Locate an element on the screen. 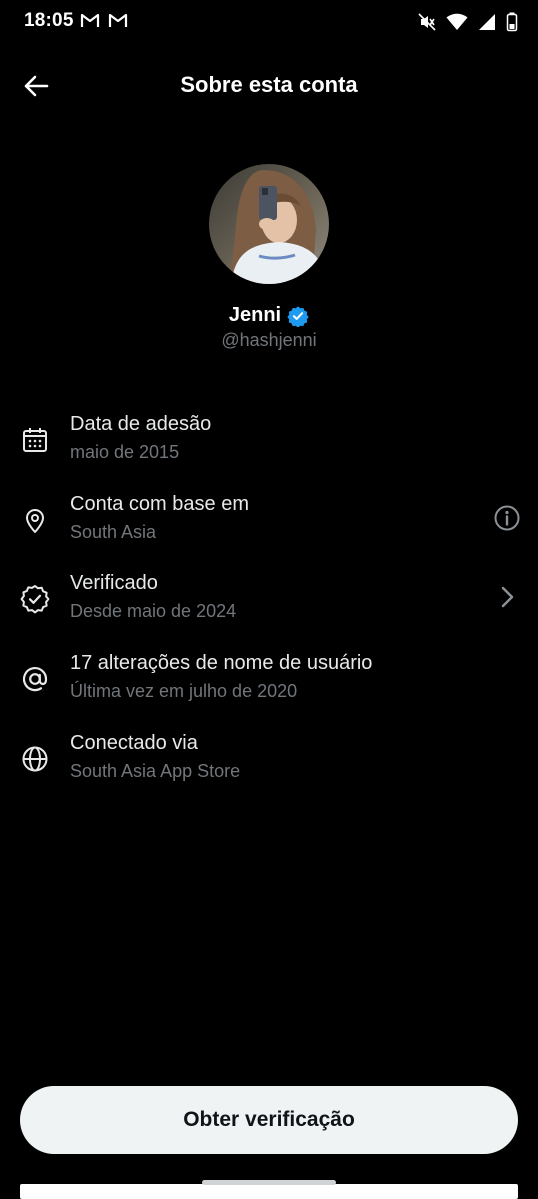 The image size is (538, 1199). profile-name: Jenni is located at coordinates (255, 315).